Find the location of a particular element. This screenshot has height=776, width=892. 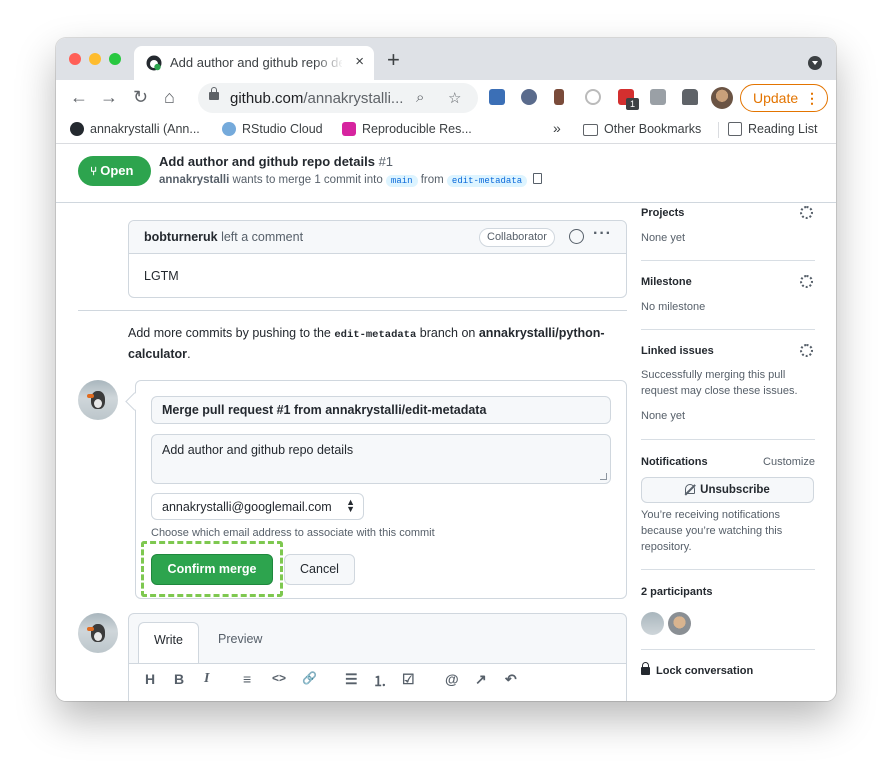

new-tab-button: + is located at coordinates (393, 60).